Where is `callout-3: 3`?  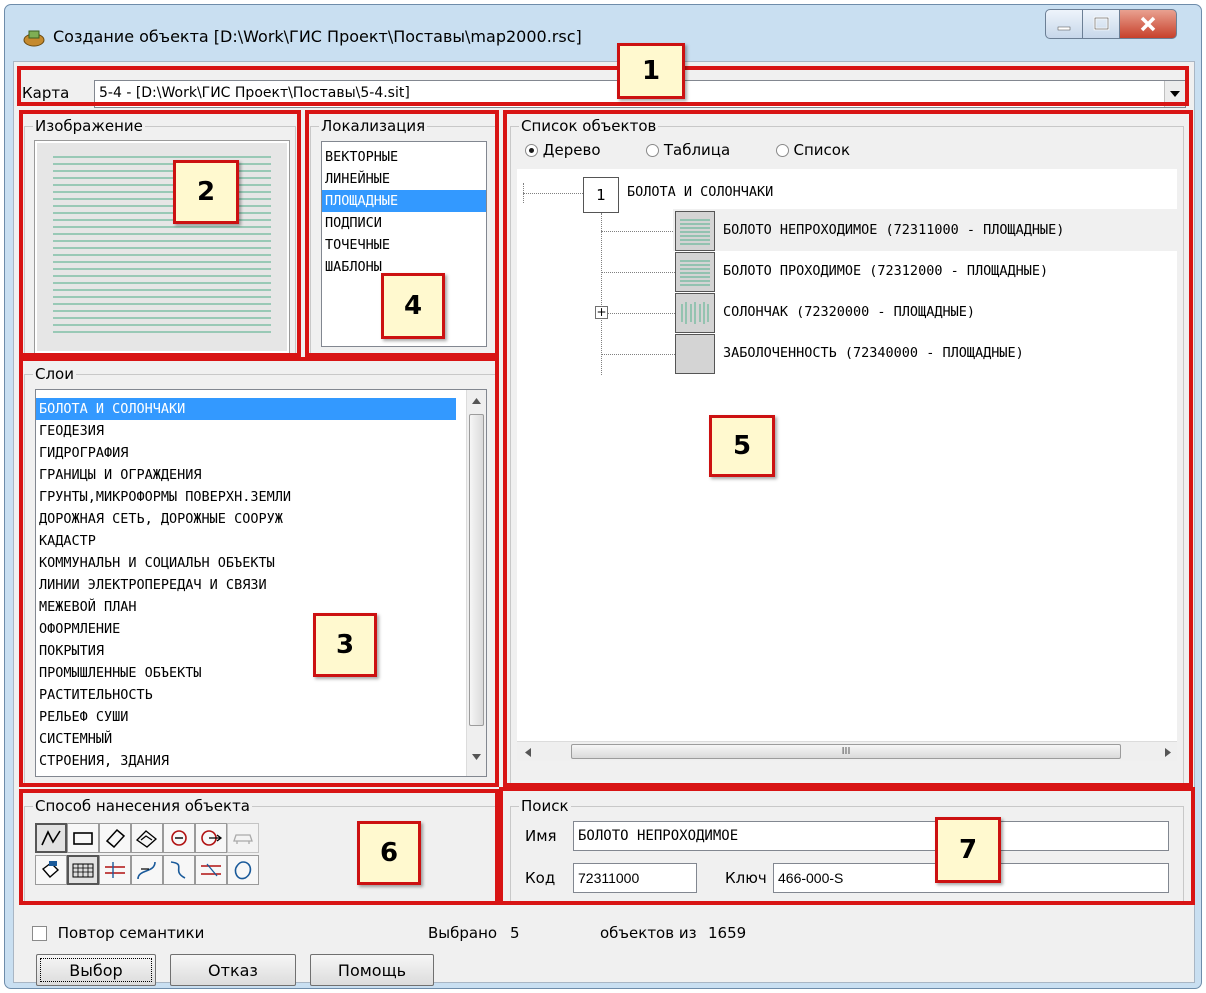 callout-3: 3 is located at coordinates (345, 645).